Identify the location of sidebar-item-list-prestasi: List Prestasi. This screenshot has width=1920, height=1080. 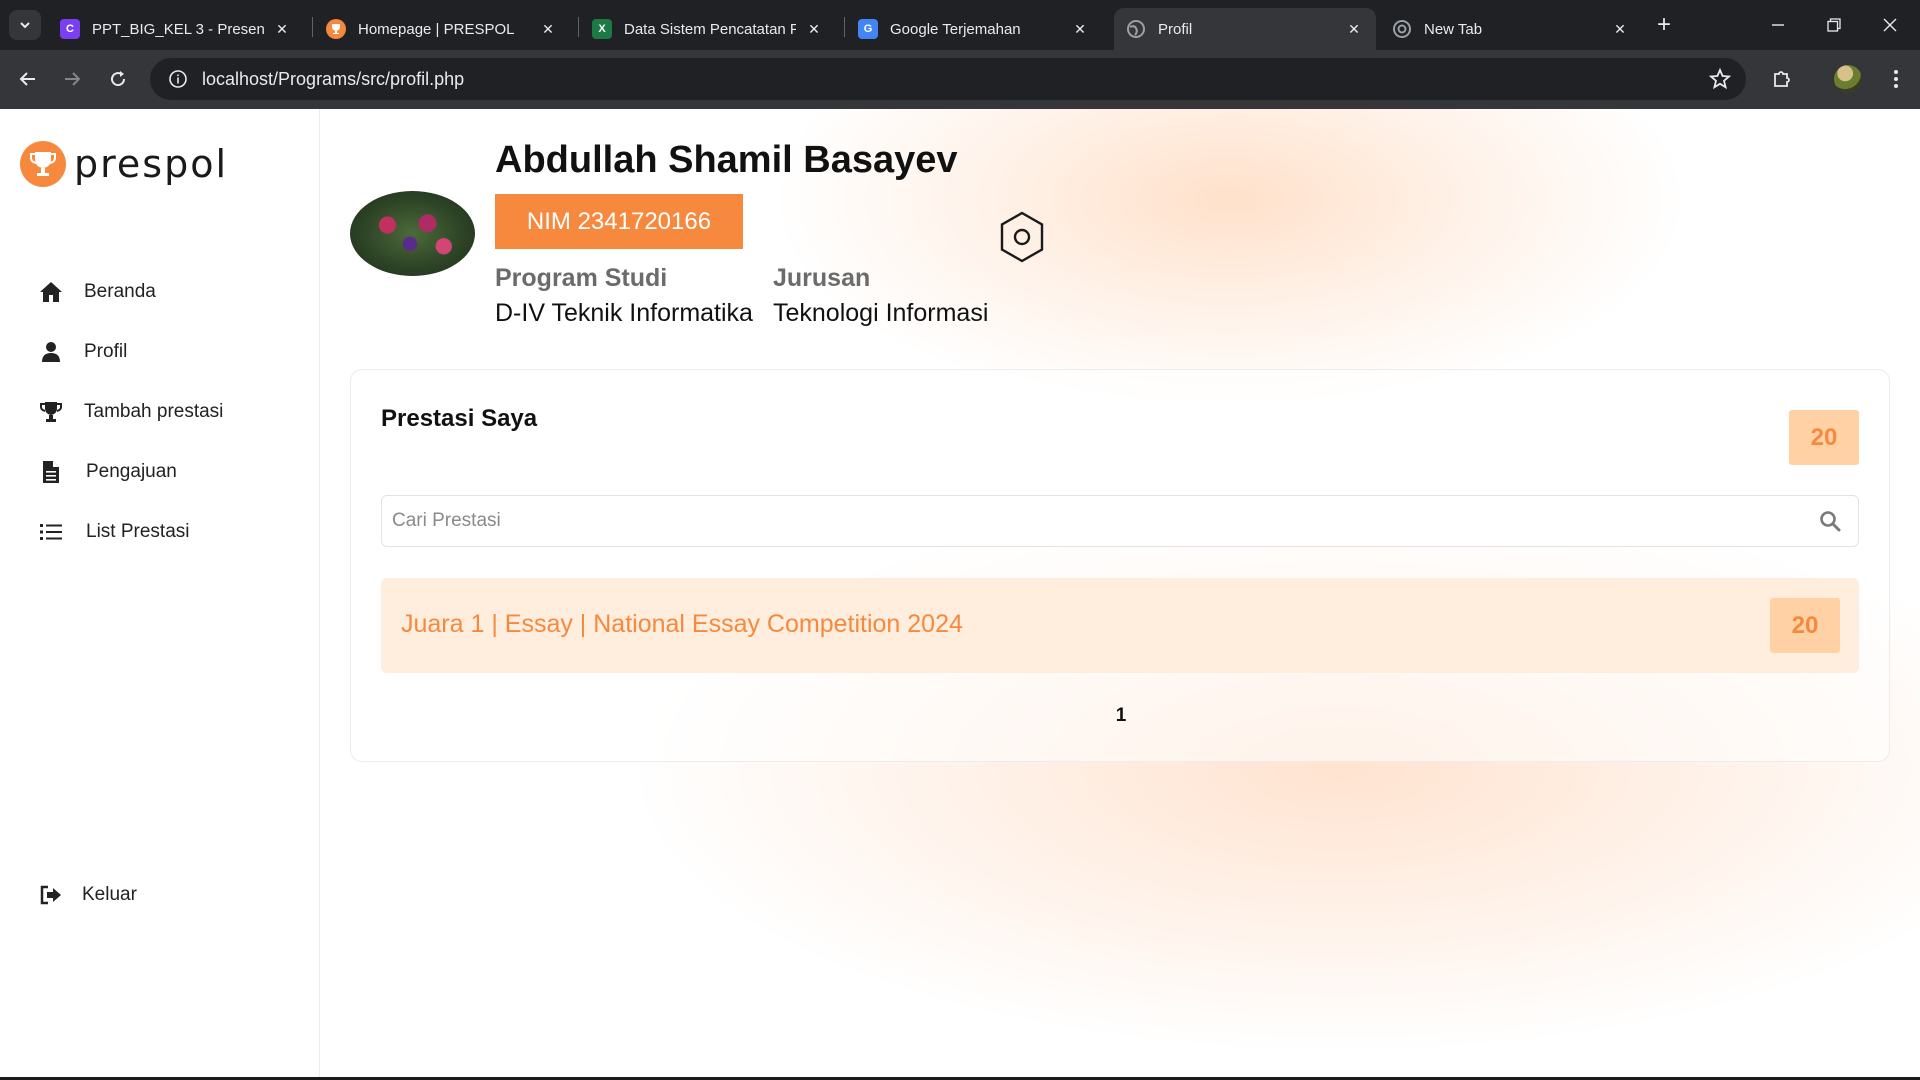
(113, 532).